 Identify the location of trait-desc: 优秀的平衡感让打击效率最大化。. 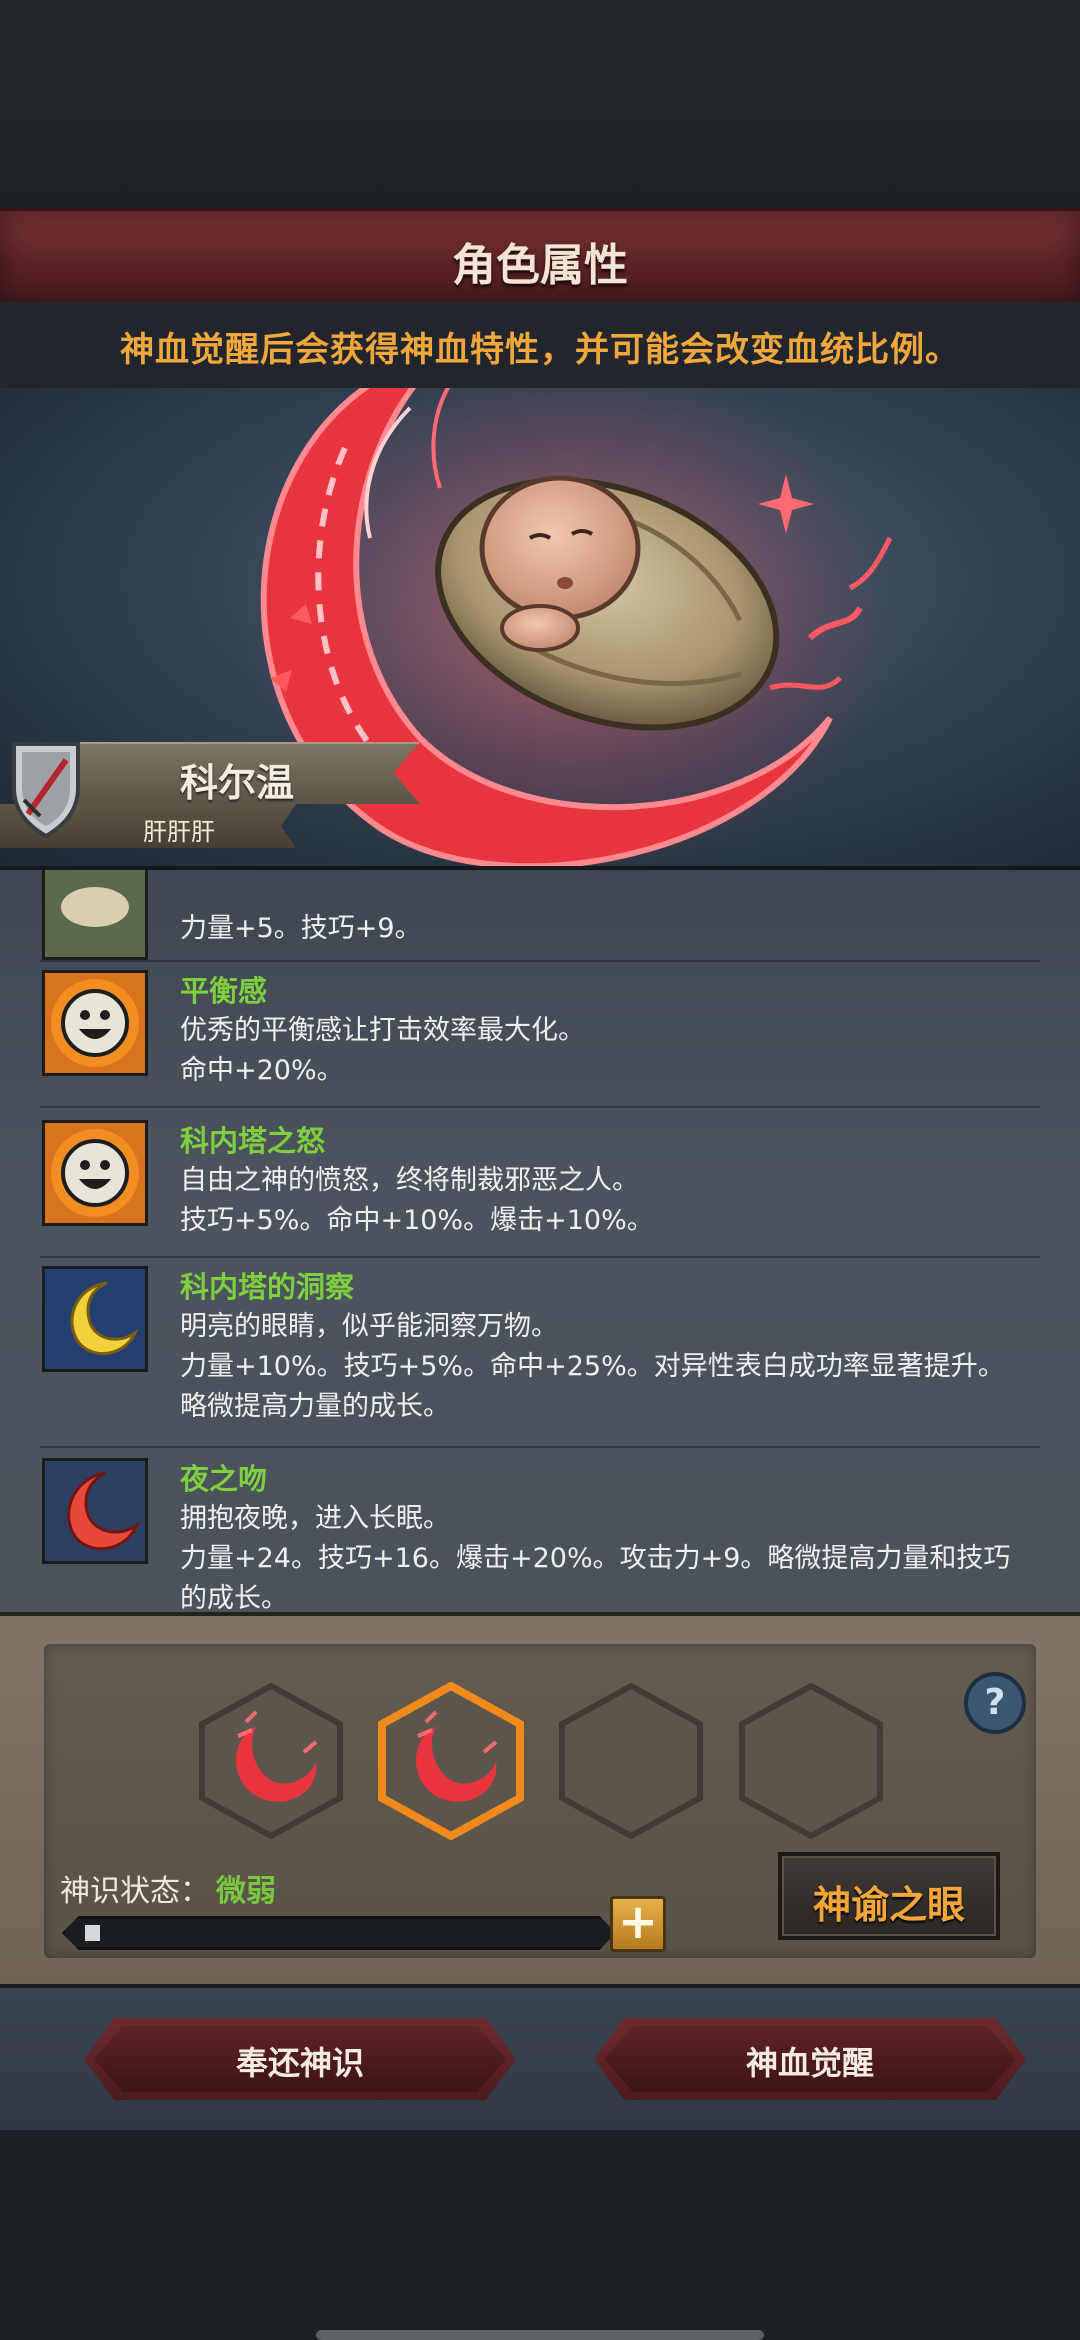
(382, 1030).